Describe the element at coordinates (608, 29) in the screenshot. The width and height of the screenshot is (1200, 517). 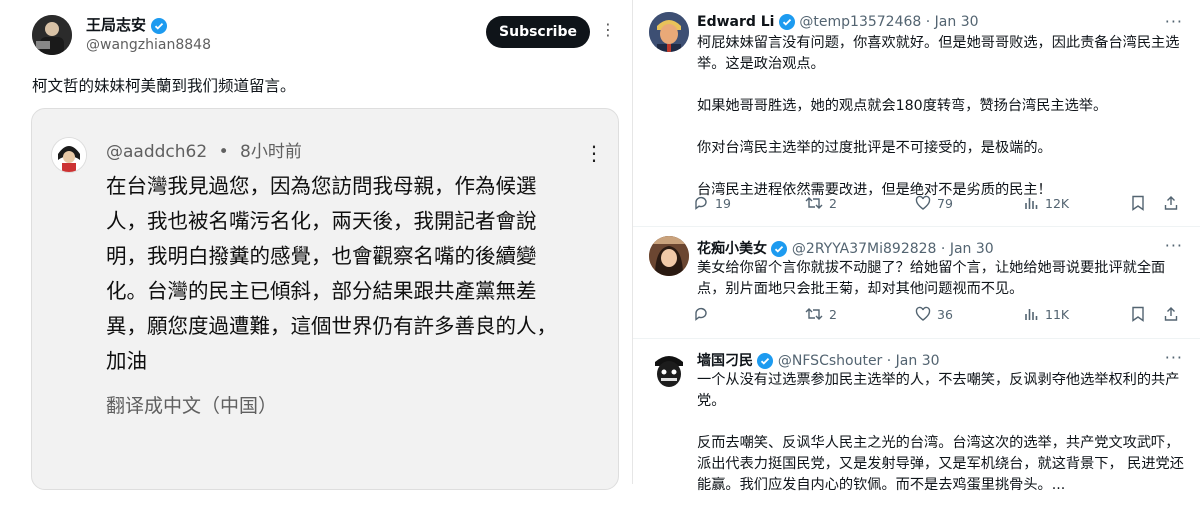
I see `more-options-icon: ⋮` at that location.